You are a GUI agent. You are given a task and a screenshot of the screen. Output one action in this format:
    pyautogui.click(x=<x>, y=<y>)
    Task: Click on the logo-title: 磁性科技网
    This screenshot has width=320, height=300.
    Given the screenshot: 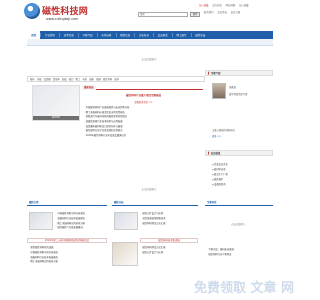 What is the action you would take?
    pyautogui.click(x=65, y=12)
    